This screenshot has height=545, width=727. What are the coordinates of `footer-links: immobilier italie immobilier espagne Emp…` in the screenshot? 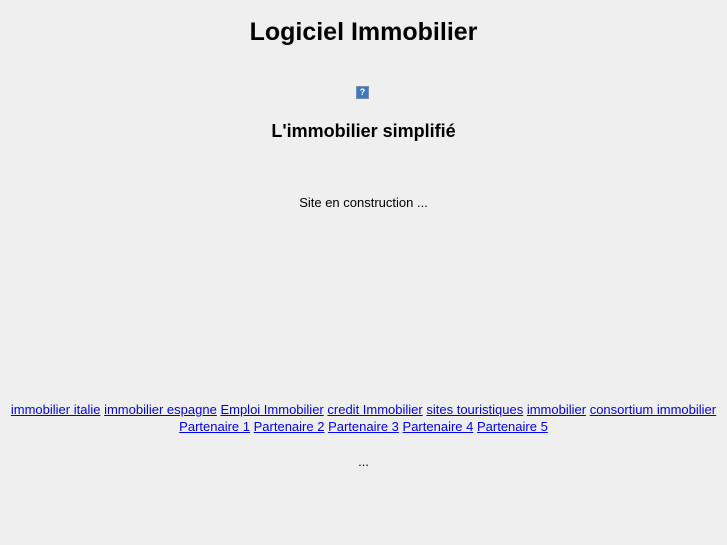 It's located at (363, 418).